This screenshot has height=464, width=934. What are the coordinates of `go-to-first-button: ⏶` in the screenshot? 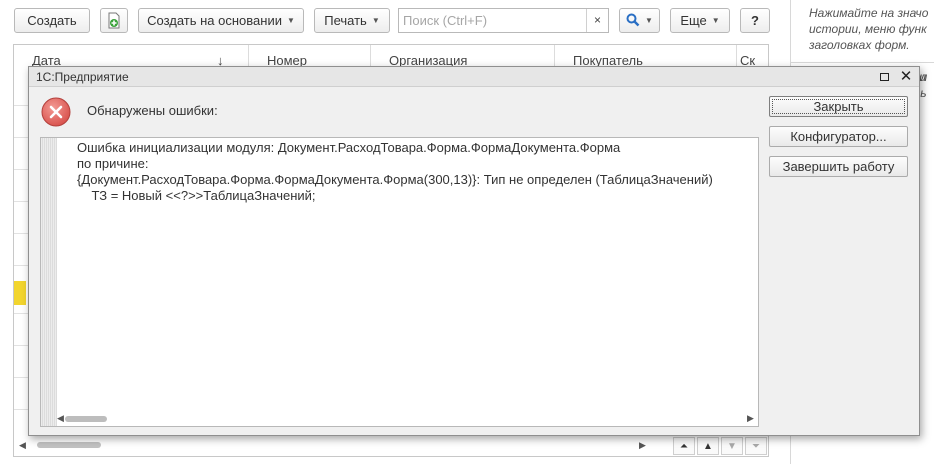 It's located at (684, 446).